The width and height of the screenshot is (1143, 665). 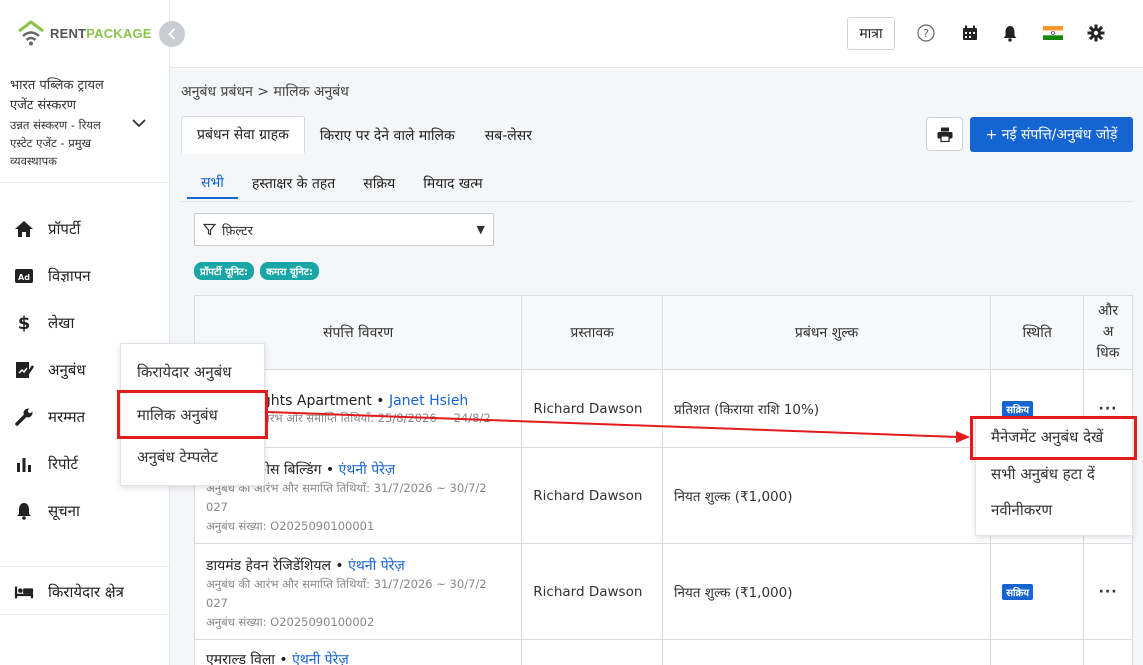 What do you see at coordinates (44, 323) in the screenshot?
I see `sidebar-item-accounting: $ लेखा` at bounding box center [44, 323].